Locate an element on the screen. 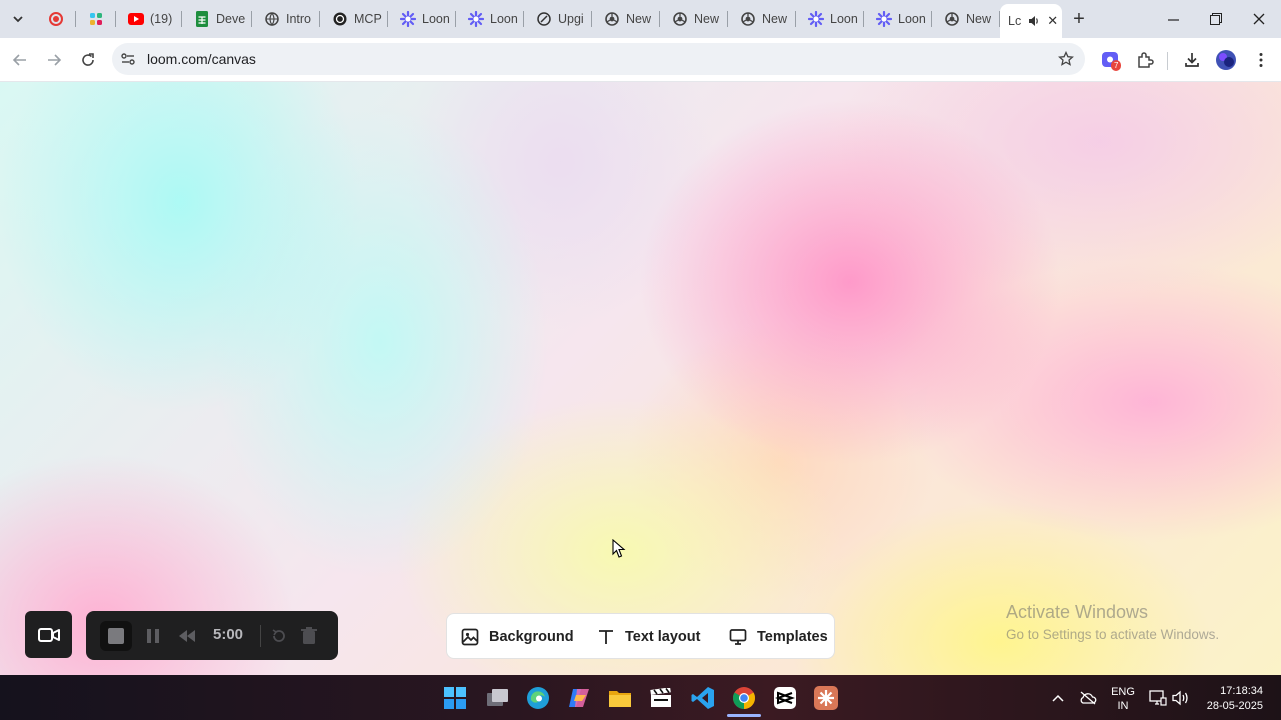  minimize-button is located at coordinates (1173, 19).